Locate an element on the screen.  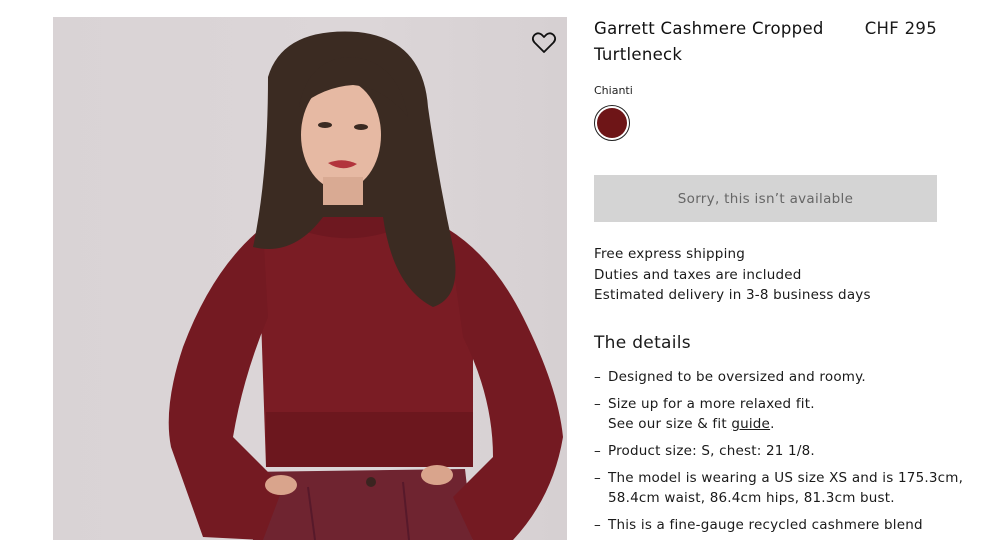
detail-text: . is located at coordinates (772, 423).